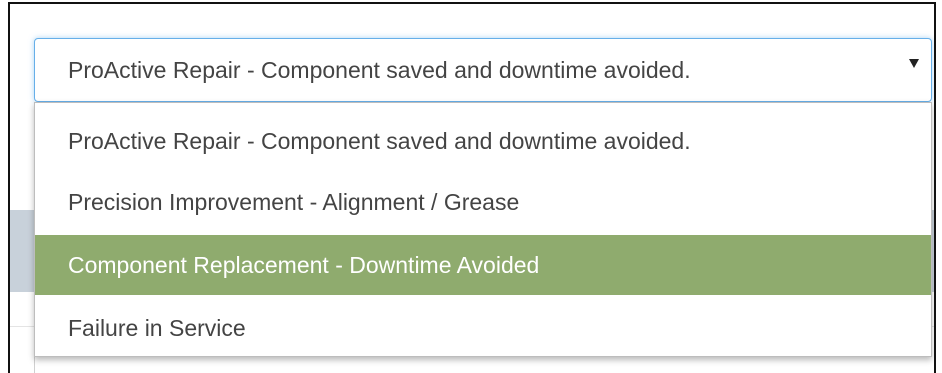 The width and height of the screenshot is (942, 373). I want to click on triangle-down-icon, so click(914, 63).